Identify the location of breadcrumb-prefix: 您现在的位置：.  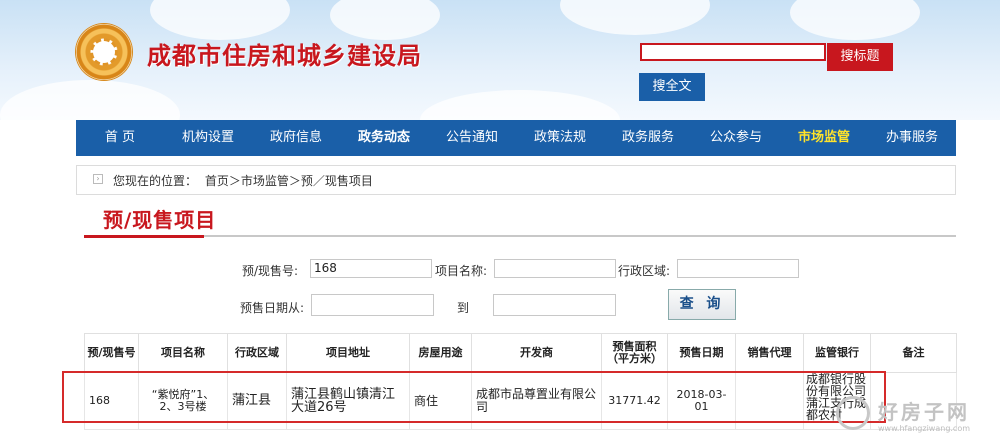
(155, 181).